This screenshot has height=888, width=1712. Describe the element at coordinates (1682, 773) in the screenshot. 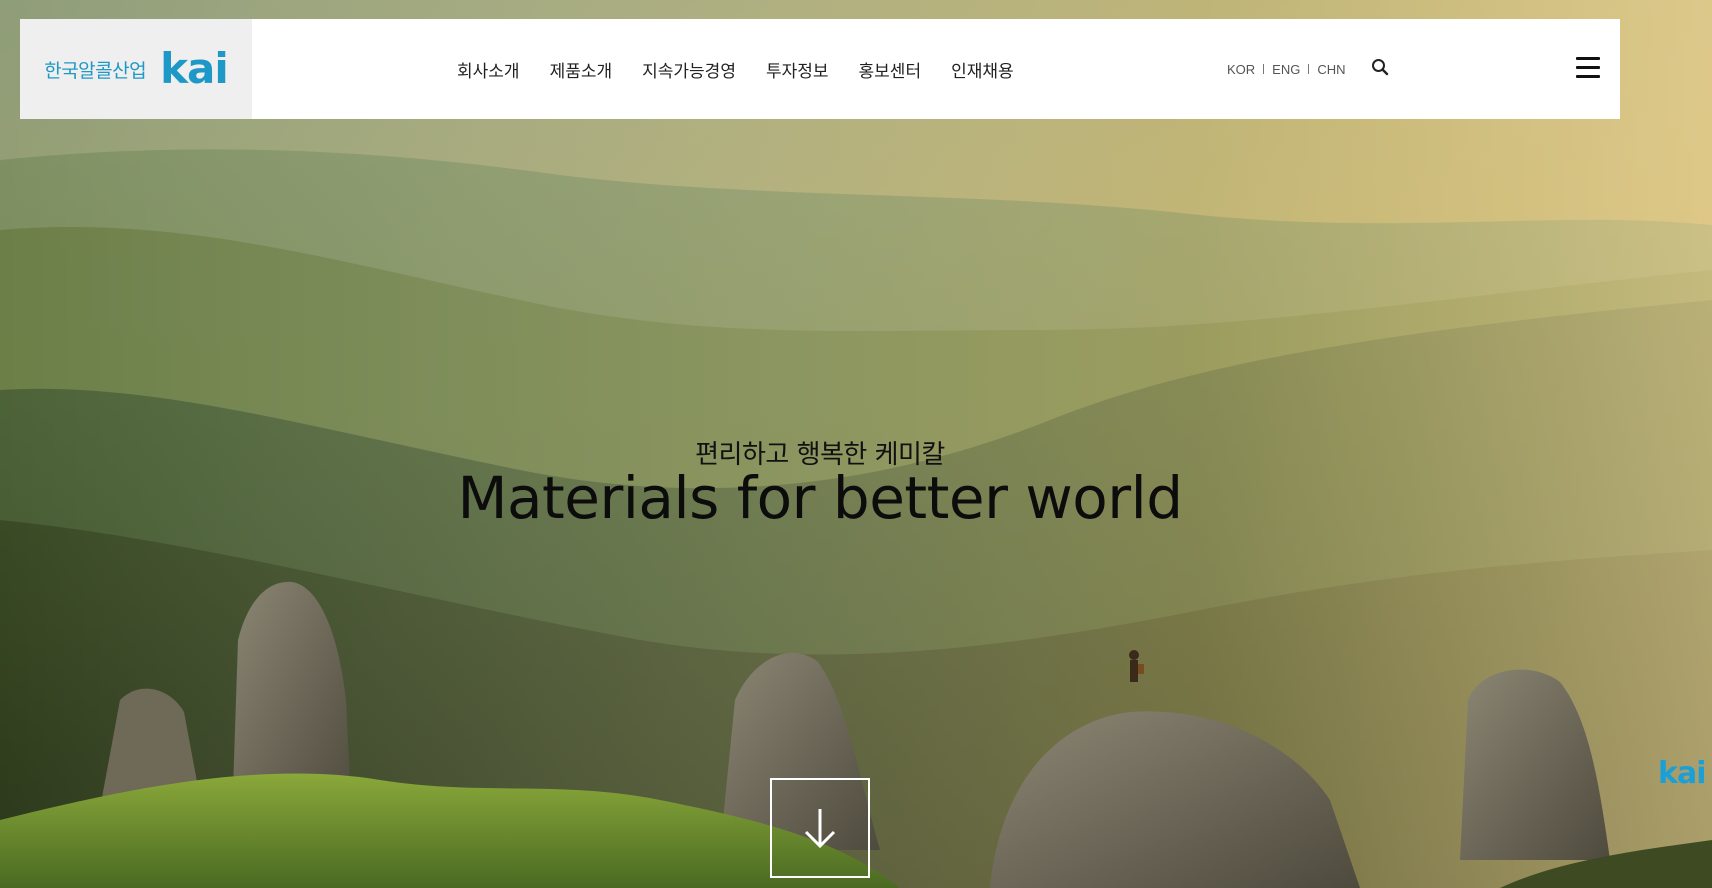

I see `side-logo-badge: kai` at that location.